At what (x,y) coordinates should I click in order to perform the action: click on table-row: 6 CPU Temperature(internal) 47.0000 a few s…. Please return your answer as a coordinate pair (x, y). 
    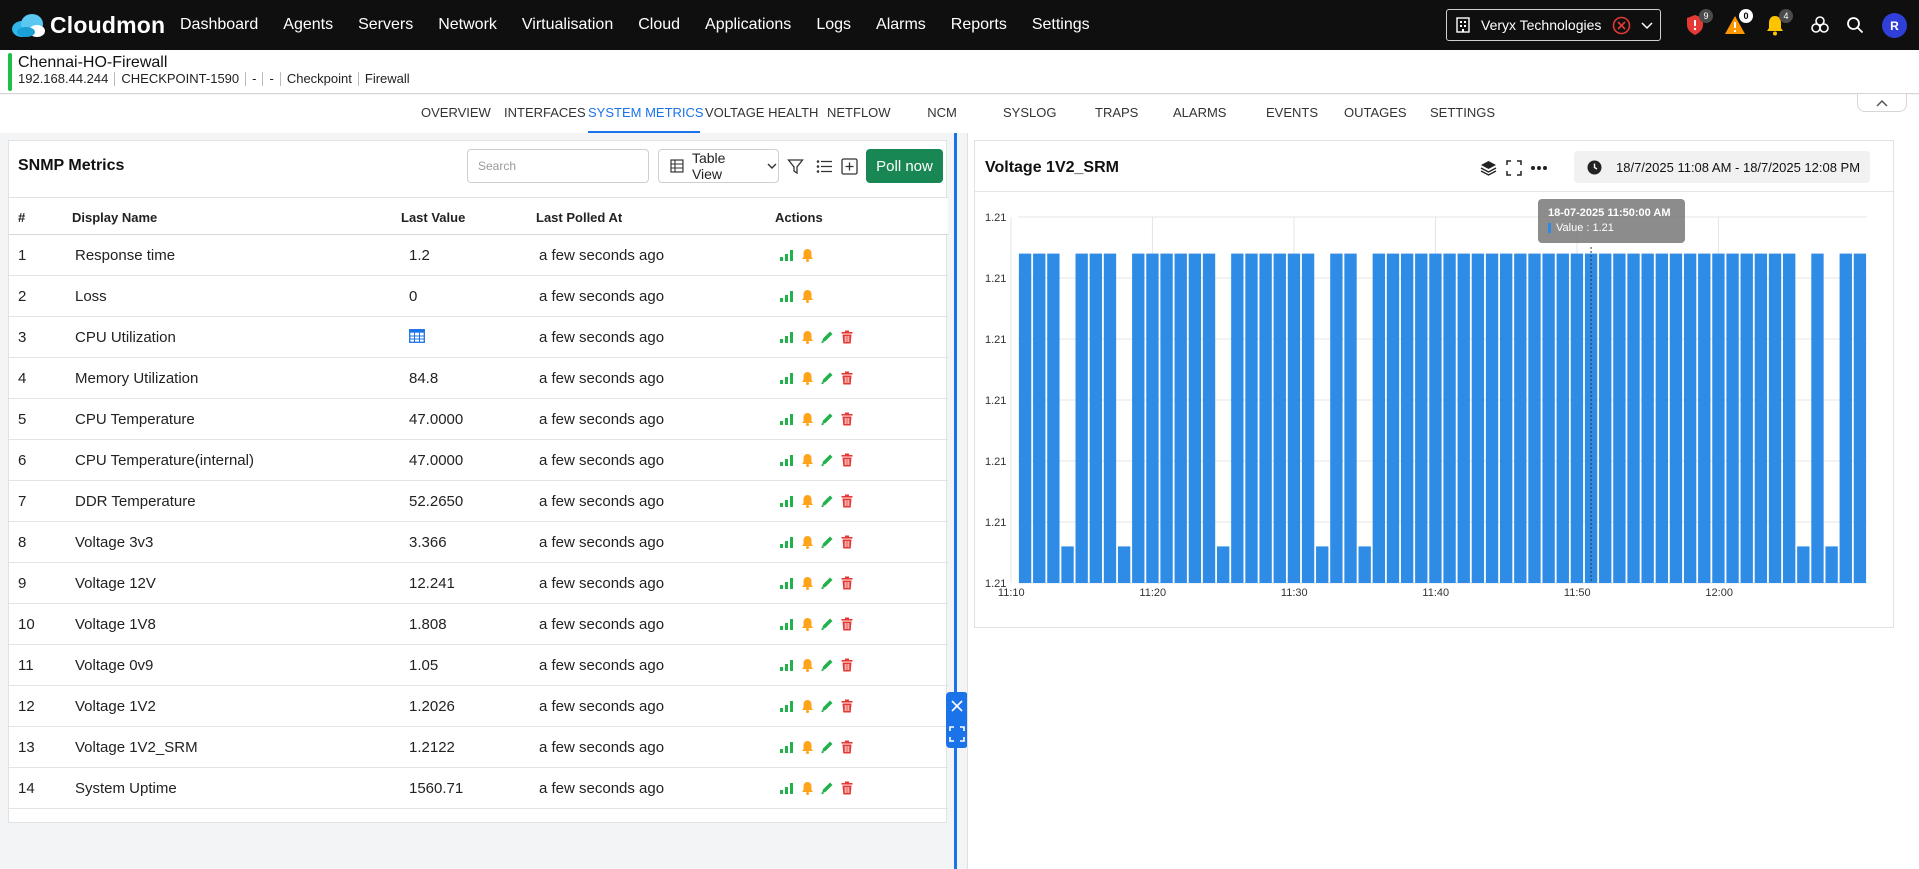
    Looking at the image, I should click on (478, 460).